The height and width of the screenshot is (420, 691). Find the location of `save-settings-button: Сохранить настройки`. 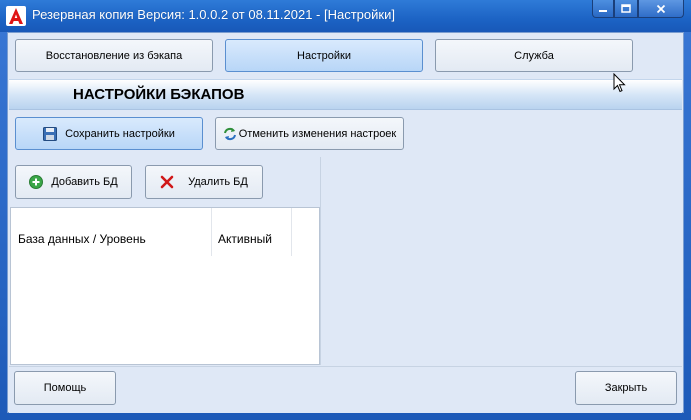

save-settings-button: Сохранить настройки is located at coordinates (109, 133).